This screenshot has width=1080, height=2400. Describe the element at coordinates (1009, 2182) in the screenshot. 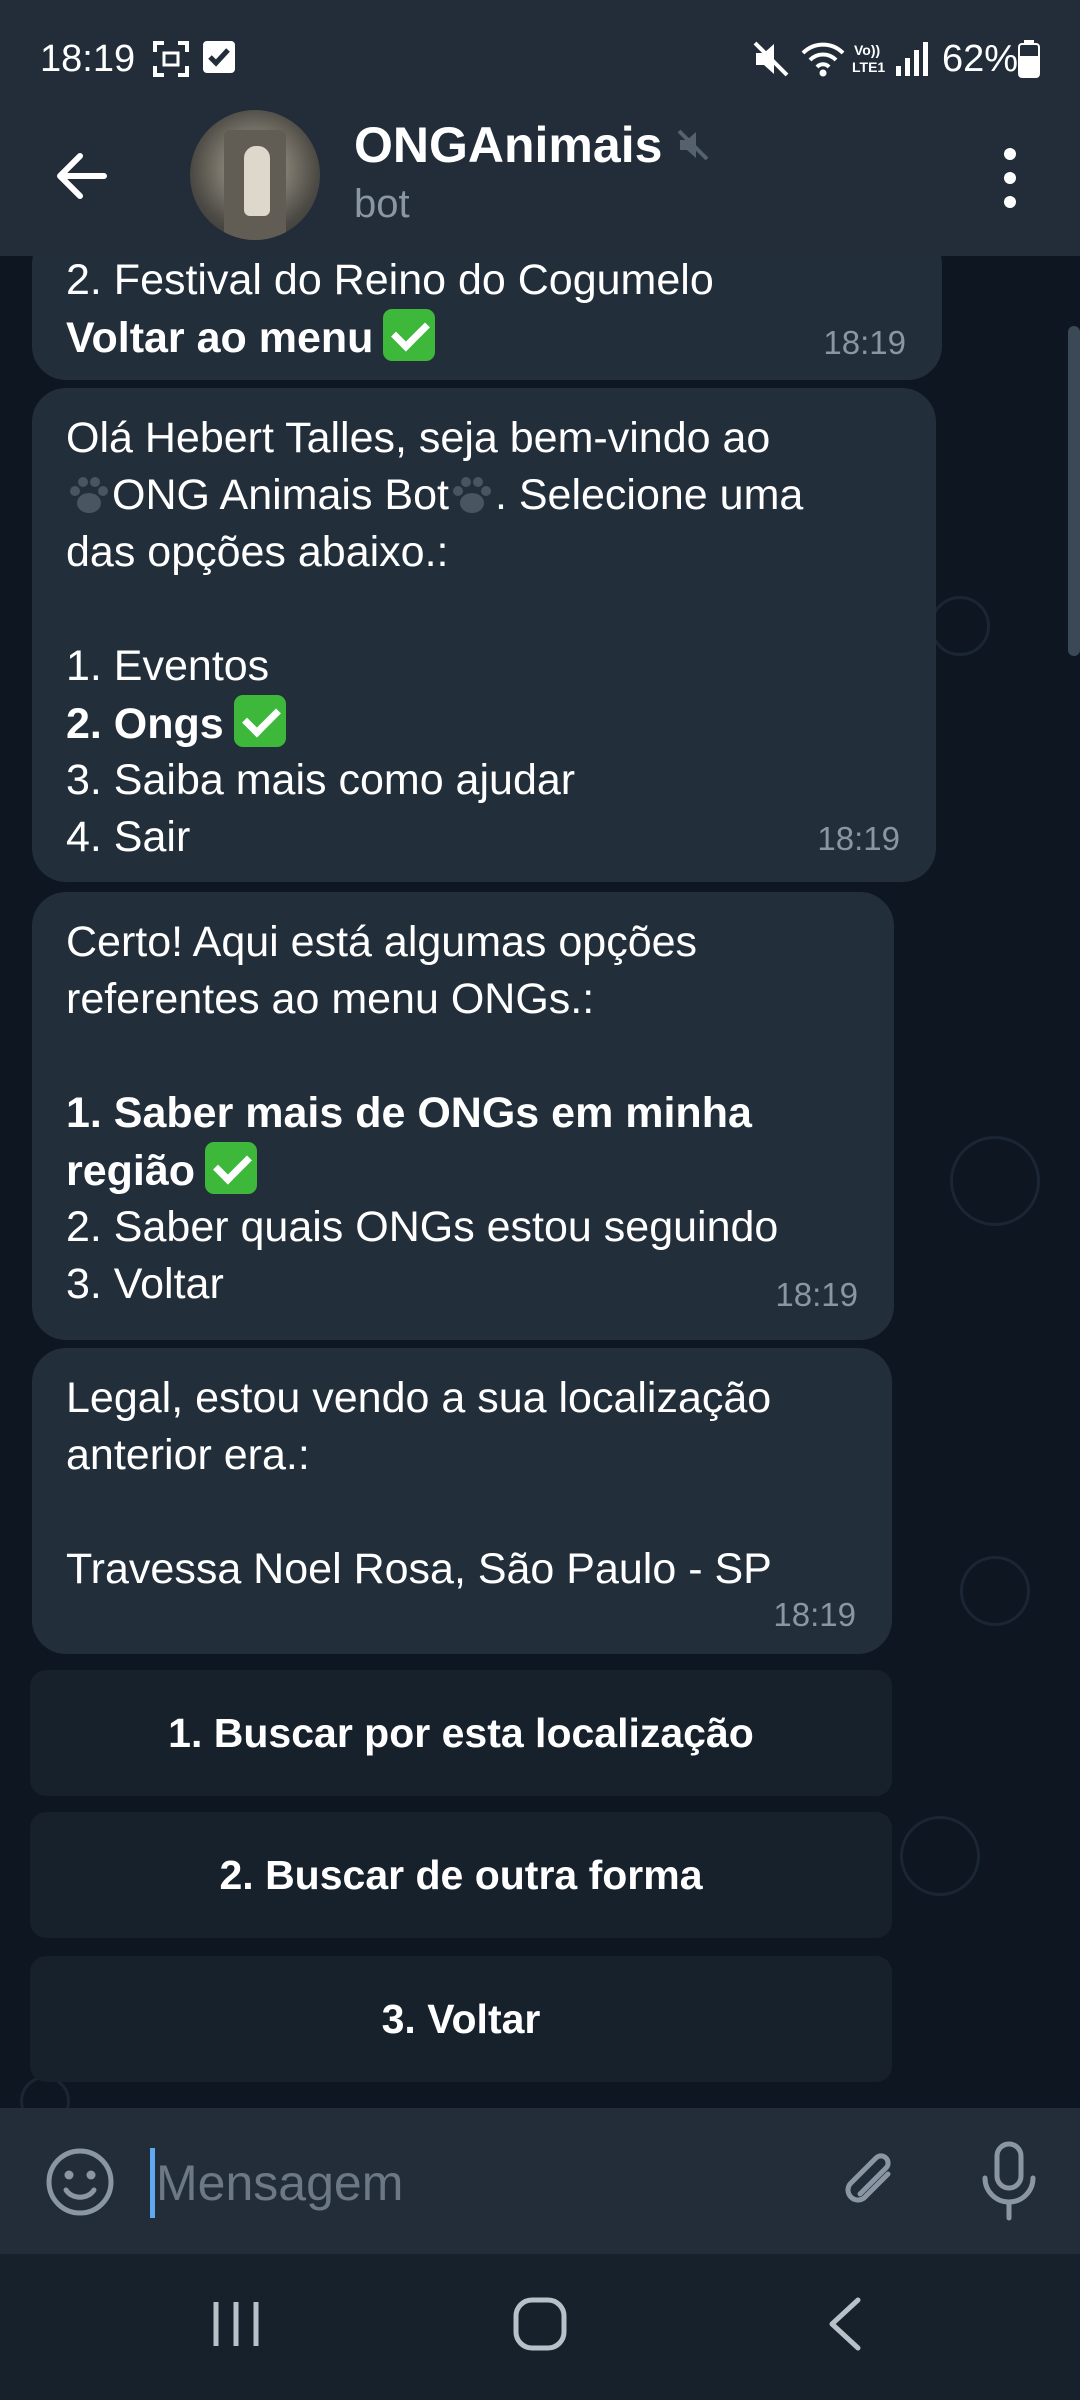

I see `microphone-icon` at that location.